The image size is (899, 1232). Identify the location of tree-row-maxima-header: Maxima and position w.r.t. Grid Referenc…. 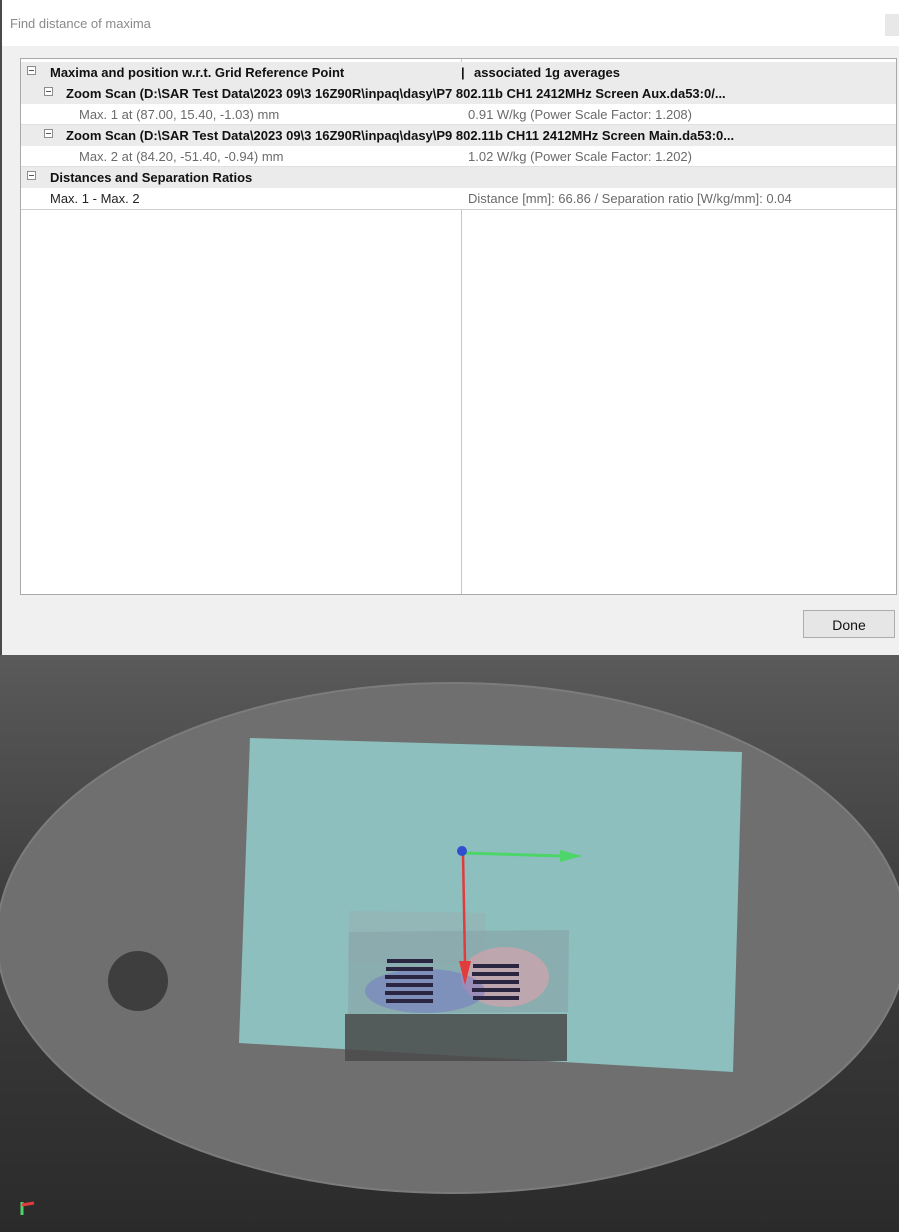
(458, 72).